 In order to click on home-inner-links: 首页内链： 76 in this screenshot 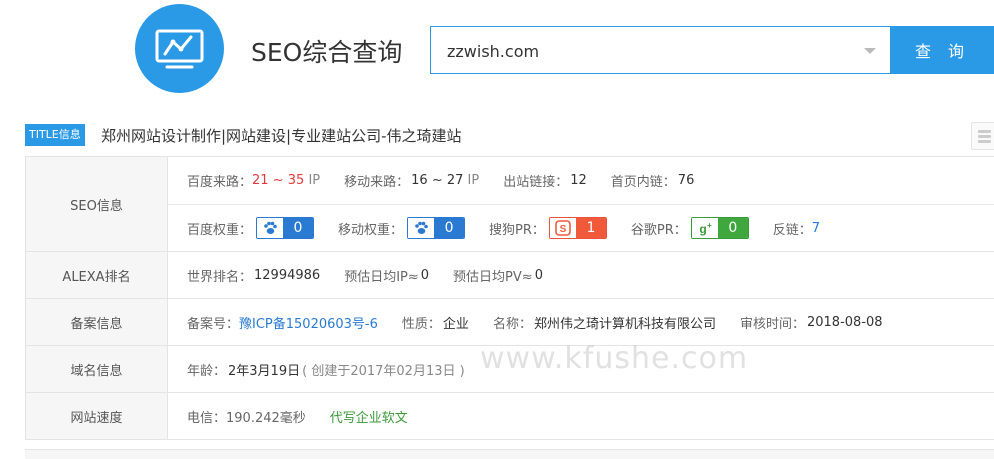, I will do `click(652, 181)`.